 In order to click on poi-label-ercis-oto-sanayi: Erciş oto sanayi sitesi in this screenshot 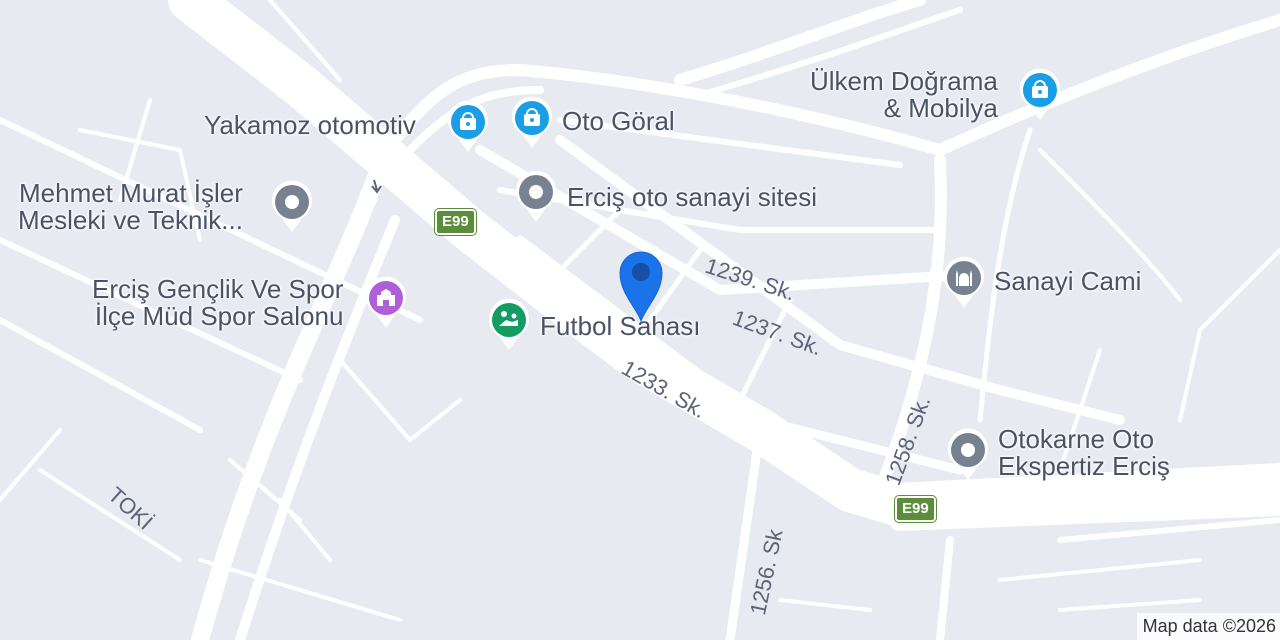, I will do `click(692, 197)`.